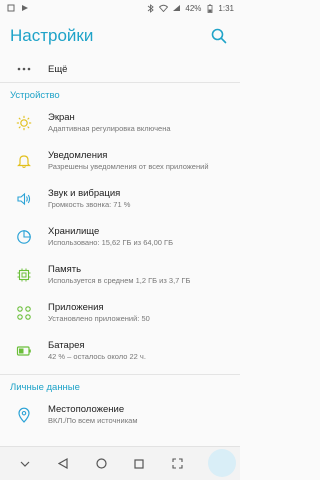  What do you see at coordinates (120, 463) in the screenshot?
I see `navigation-bar` at bounding box center [120, 463].